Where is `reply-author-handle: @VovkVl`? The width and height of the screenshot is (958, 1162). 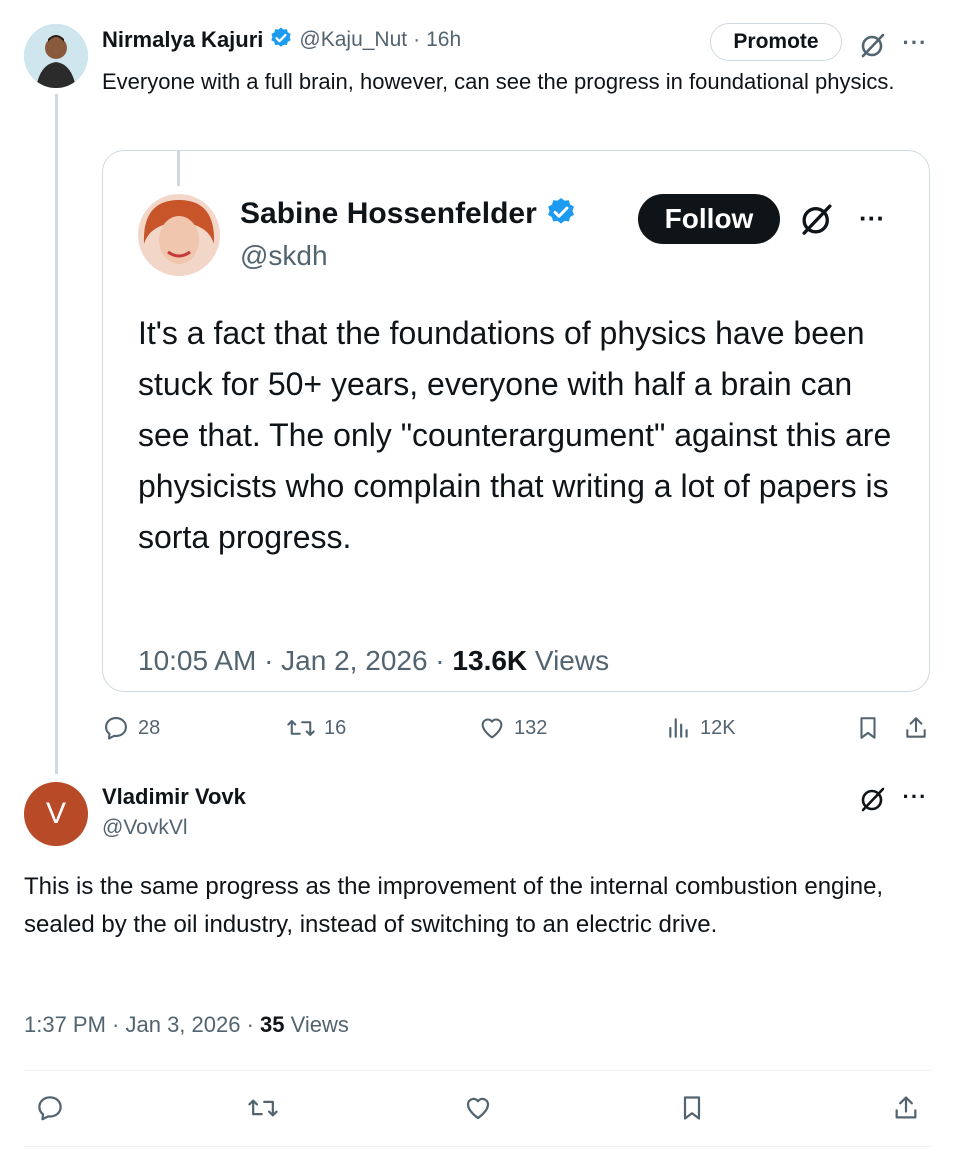
reply-author-handle: @VovkVl is located at coordinates (174, 828).